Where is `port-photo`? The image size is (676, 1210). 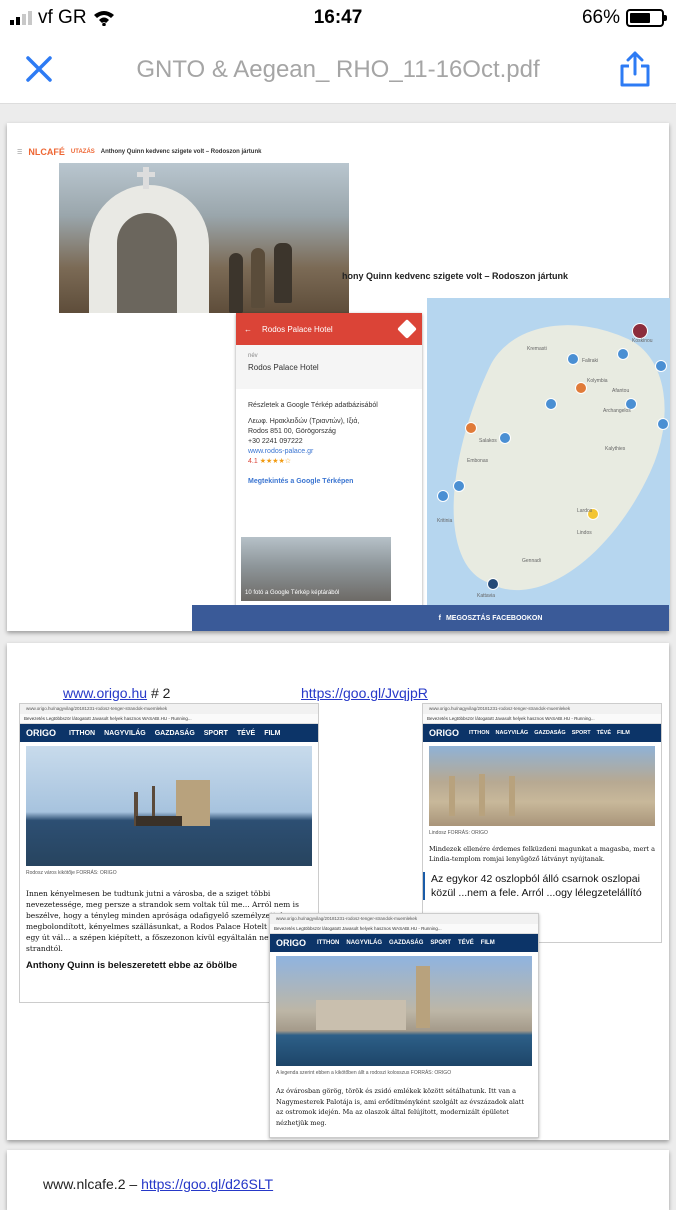 port-photo is located at coordinates (404, 1011).